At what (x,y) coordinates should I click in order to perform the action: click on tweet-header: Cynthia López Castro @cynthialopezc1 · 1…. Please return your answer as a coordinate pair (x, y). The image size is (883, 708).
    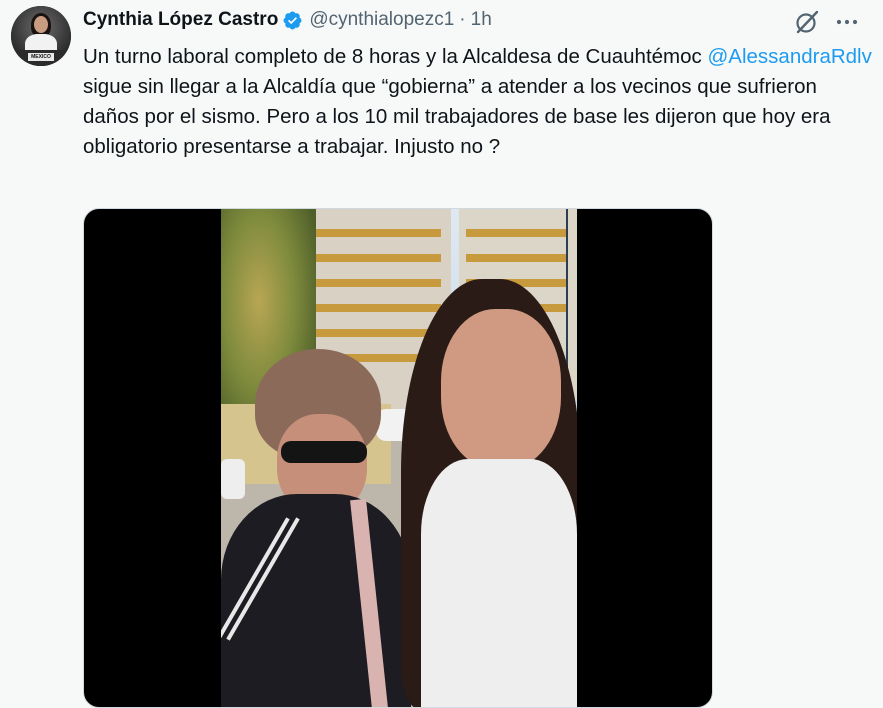
    Looking at the image, I should click on (287, 20).